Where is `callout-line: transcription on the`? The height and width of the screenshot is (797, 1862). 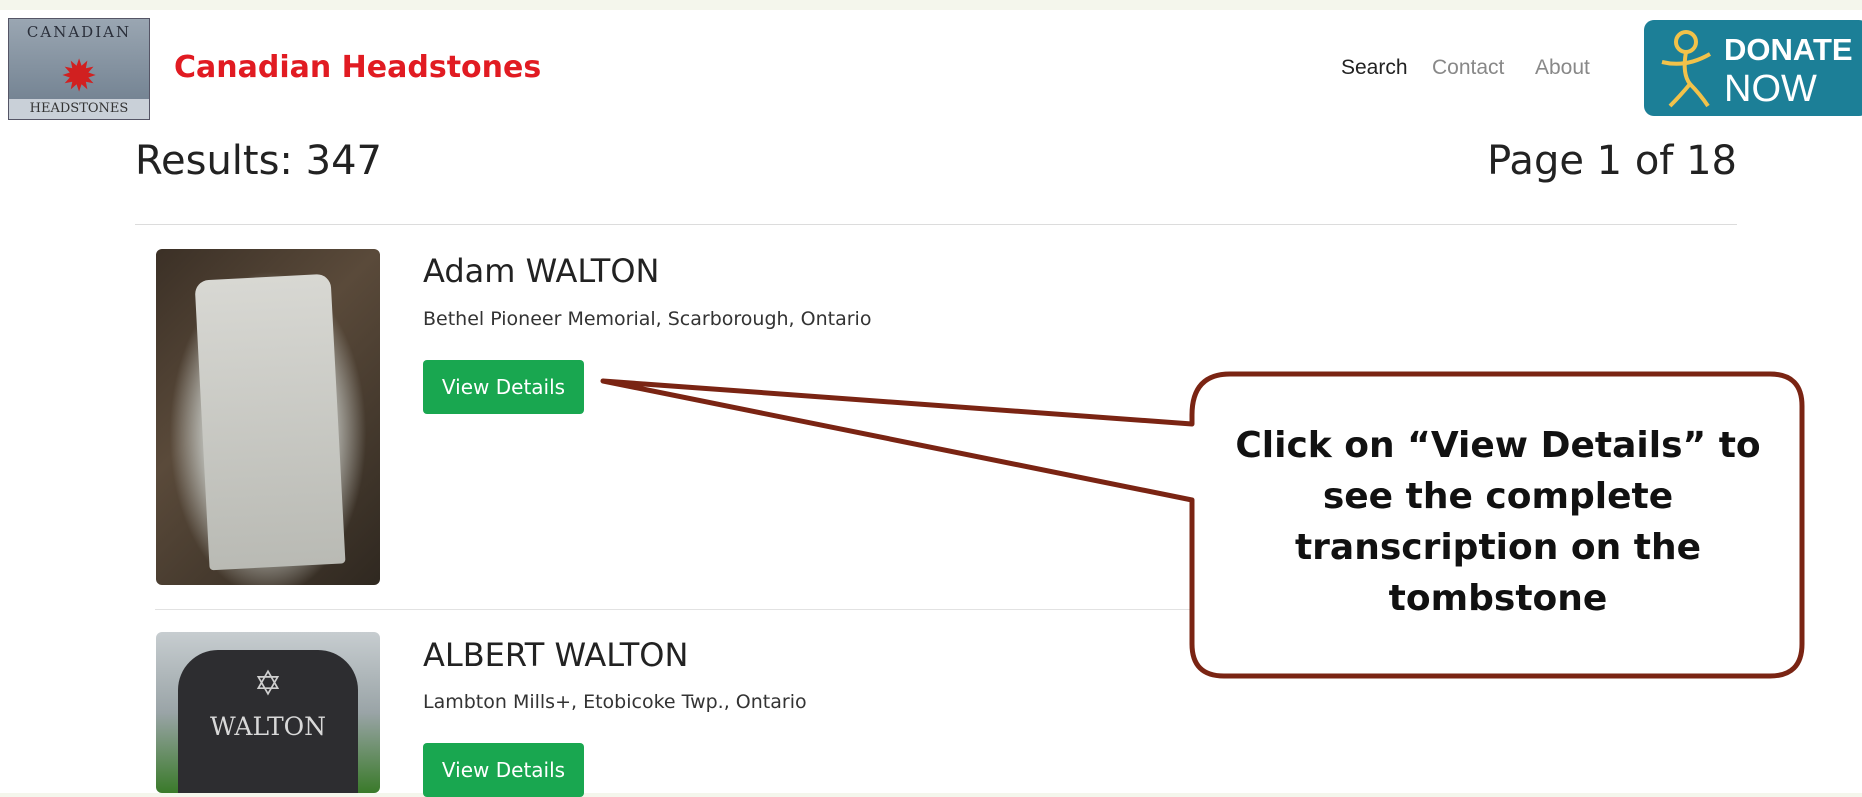
callout-line: transcription on the is located at coordinates (1498, 547).